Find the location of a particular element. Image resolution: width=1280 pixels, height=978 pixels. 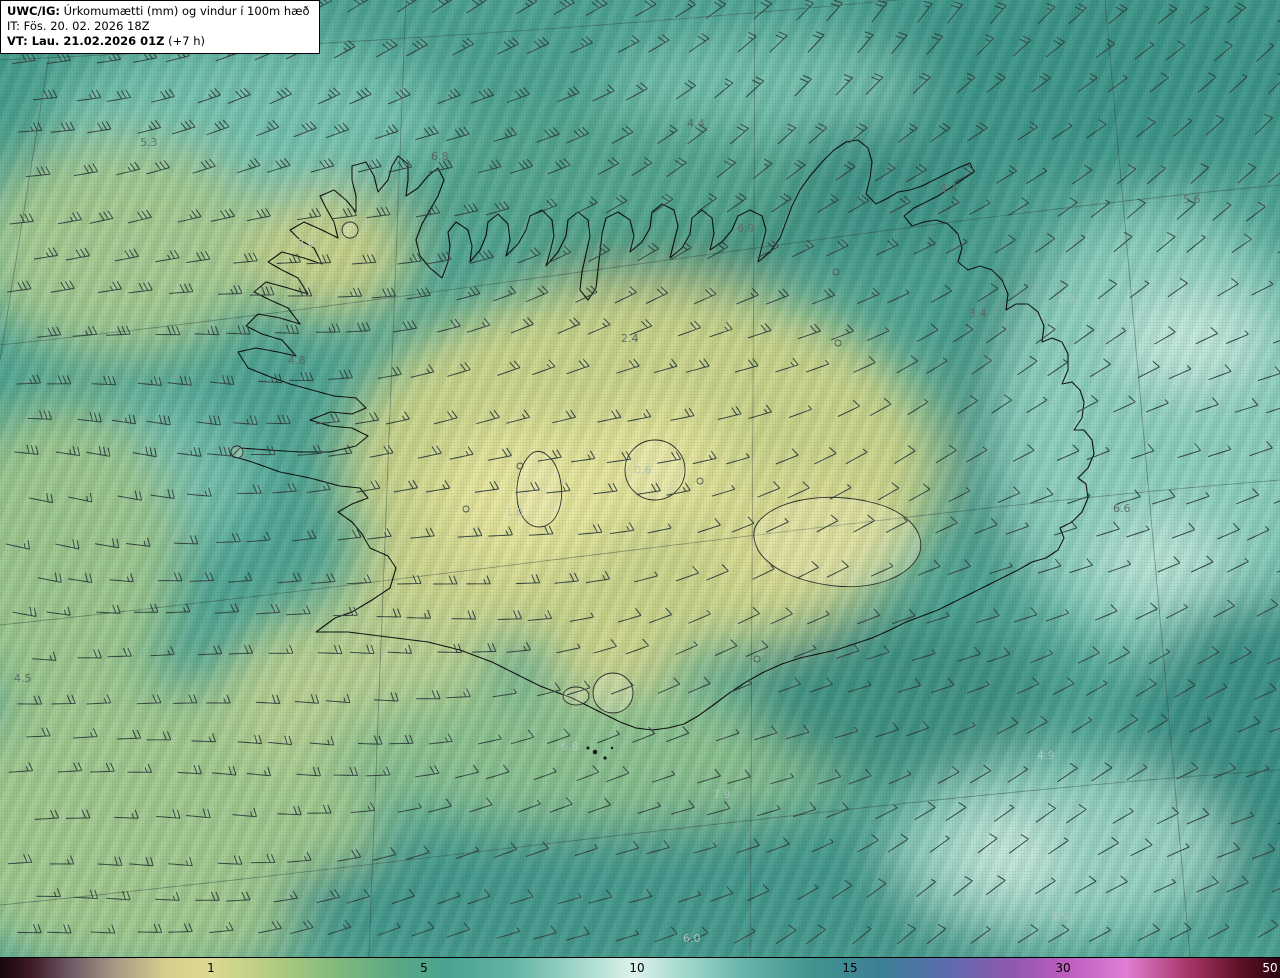

product-label: UWC/IG: is located at coordinates (33, 11).